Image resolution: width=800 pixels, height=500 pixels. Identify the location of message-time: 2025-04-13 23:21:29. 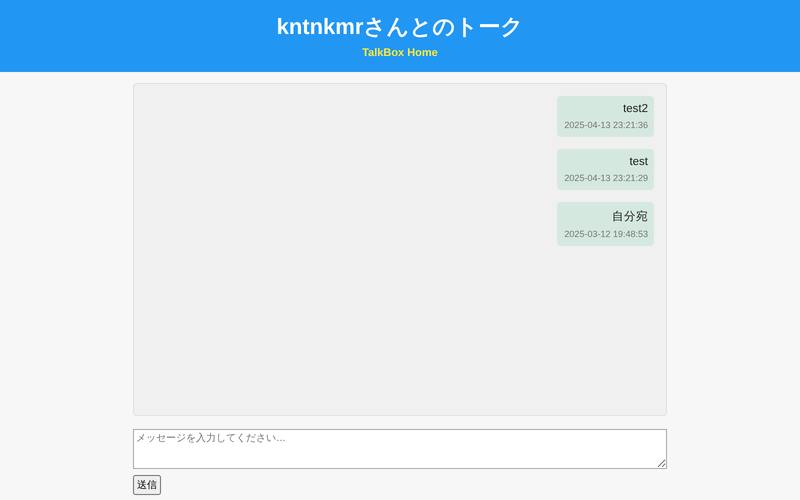
(606, 178).